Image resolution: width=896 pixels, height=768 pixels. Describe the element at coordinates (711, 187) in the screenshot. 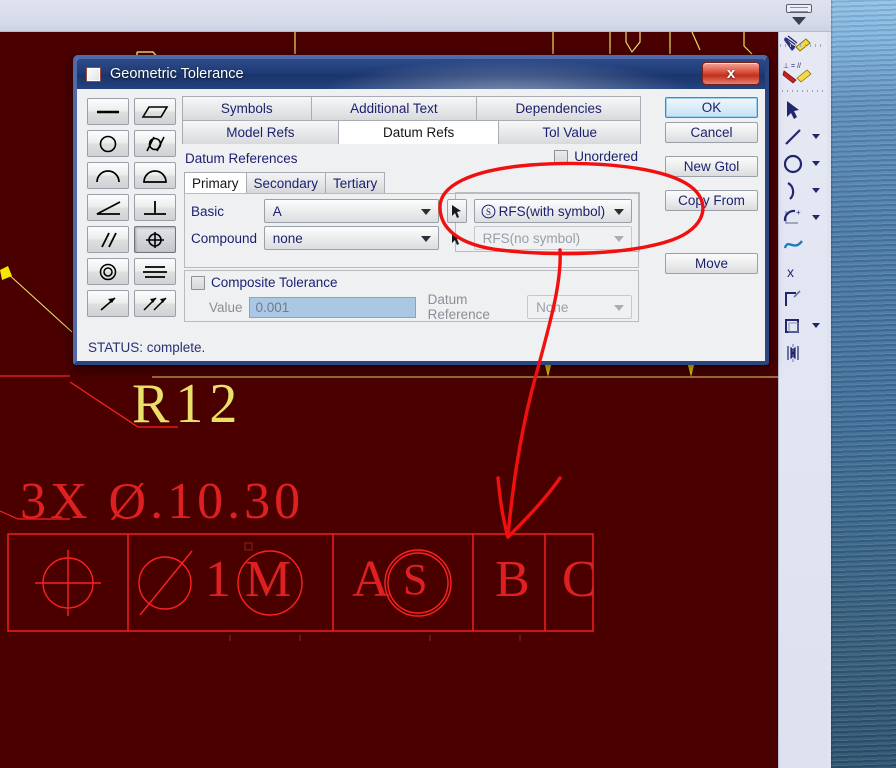

I see `dialog-button-column: OK Cancel New Gtol Copy From Move` at that location.